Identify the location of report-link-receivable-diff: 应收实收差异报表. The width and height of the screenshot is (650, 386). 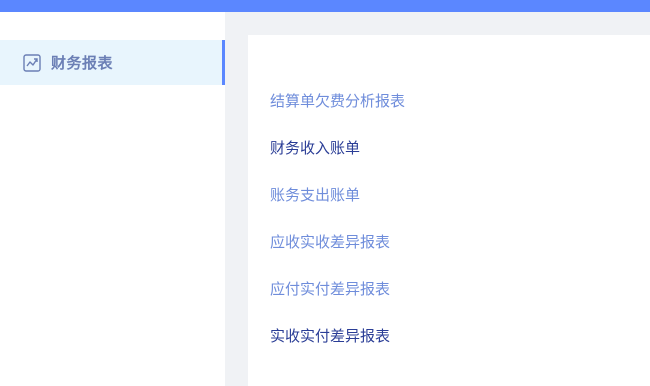
(337, 255).